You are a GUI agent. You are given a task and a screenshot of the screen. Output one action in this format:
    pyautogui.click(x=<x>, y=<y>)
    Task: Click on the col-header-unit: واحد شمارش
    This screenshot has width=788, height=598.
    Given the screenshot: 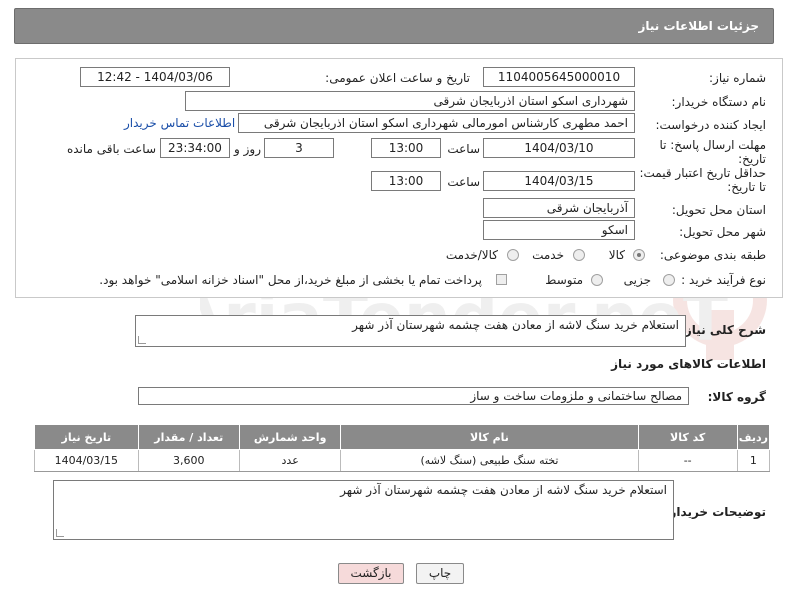 What is the action you would take?
    pyautogui.click(x=290, y=437)
    